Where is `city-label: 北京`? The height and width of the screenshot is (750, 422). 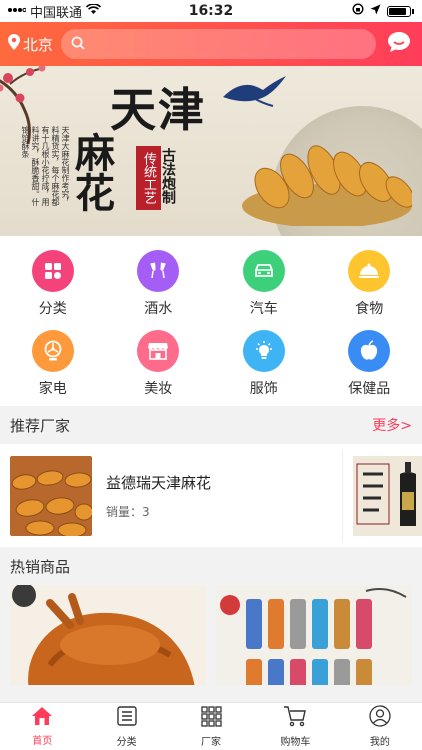
city-label: 北京 is located at coordinates (38, 44).